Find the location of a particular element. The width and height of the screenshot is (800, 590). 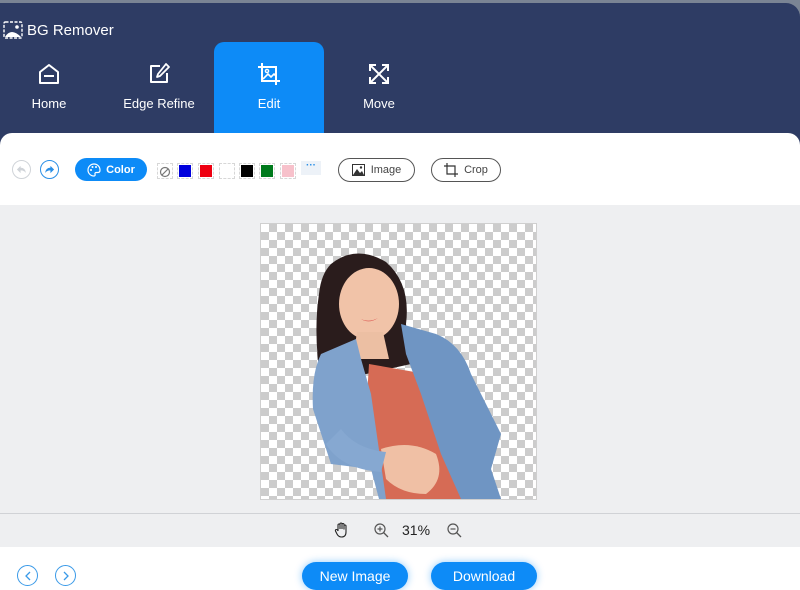

move-arrows-icon is located at coordinates (379, 74).